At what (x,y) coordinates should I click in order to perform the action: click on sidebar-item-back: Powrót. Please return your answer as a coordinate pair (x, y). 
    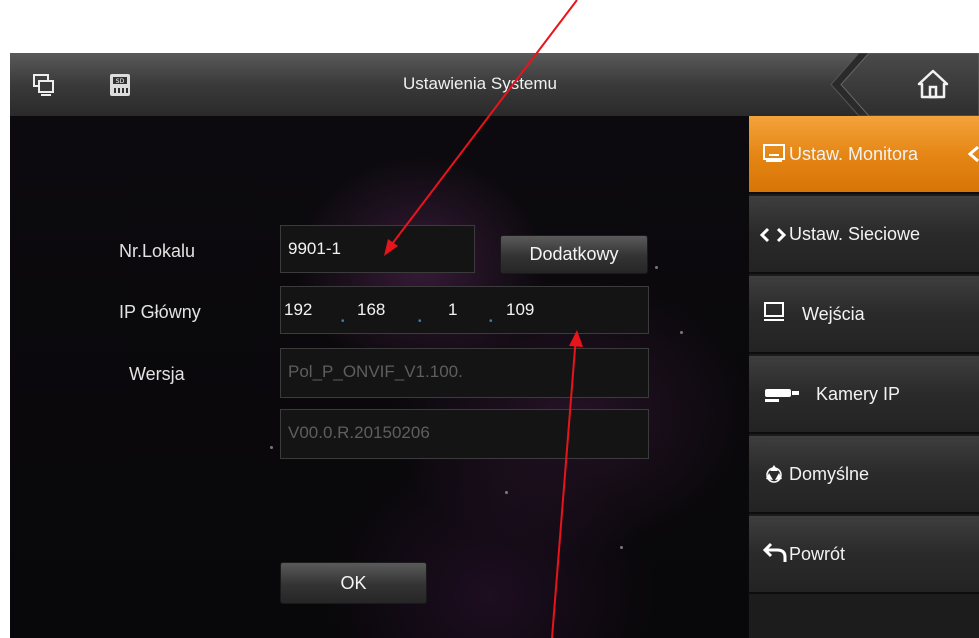
    Looking at the image, I should click on (864, 555).